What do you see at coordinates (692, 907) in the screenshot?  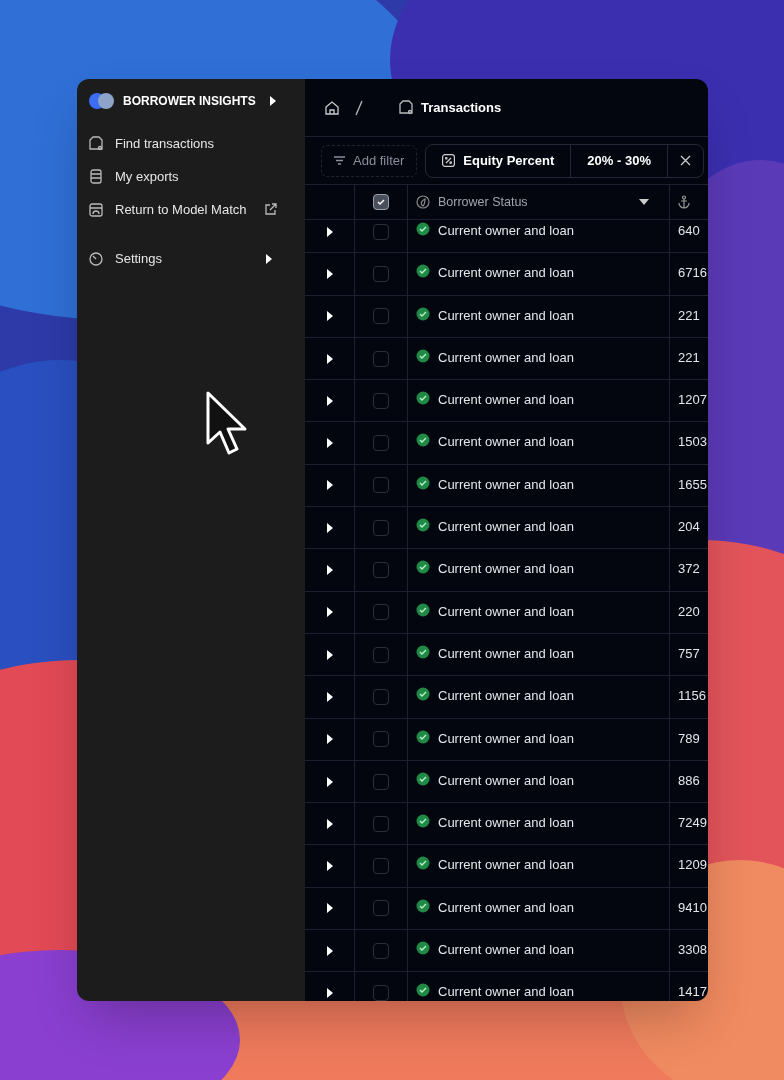 I see `address-text: 9410` at bounding box center [692, 907].